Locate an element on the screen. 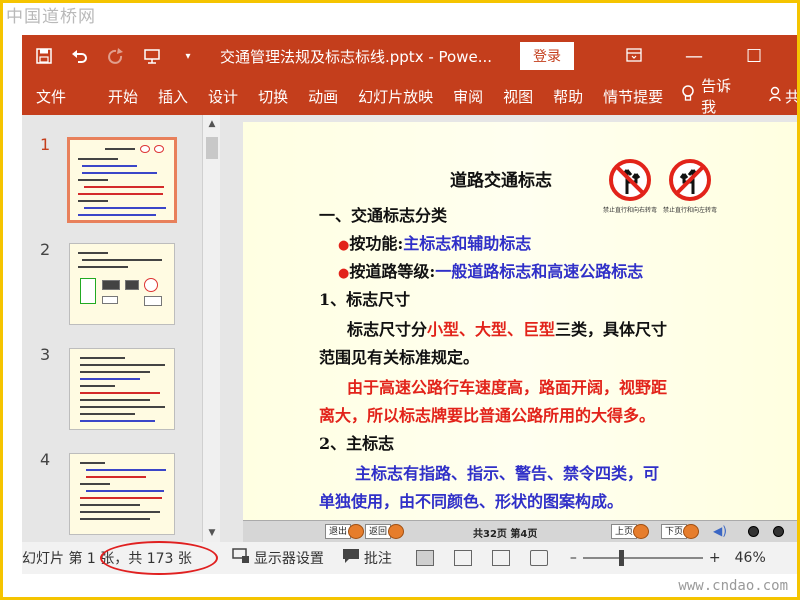  slide-heading-classification: 一、交通标志分类 is located at coordinates (383, 215).